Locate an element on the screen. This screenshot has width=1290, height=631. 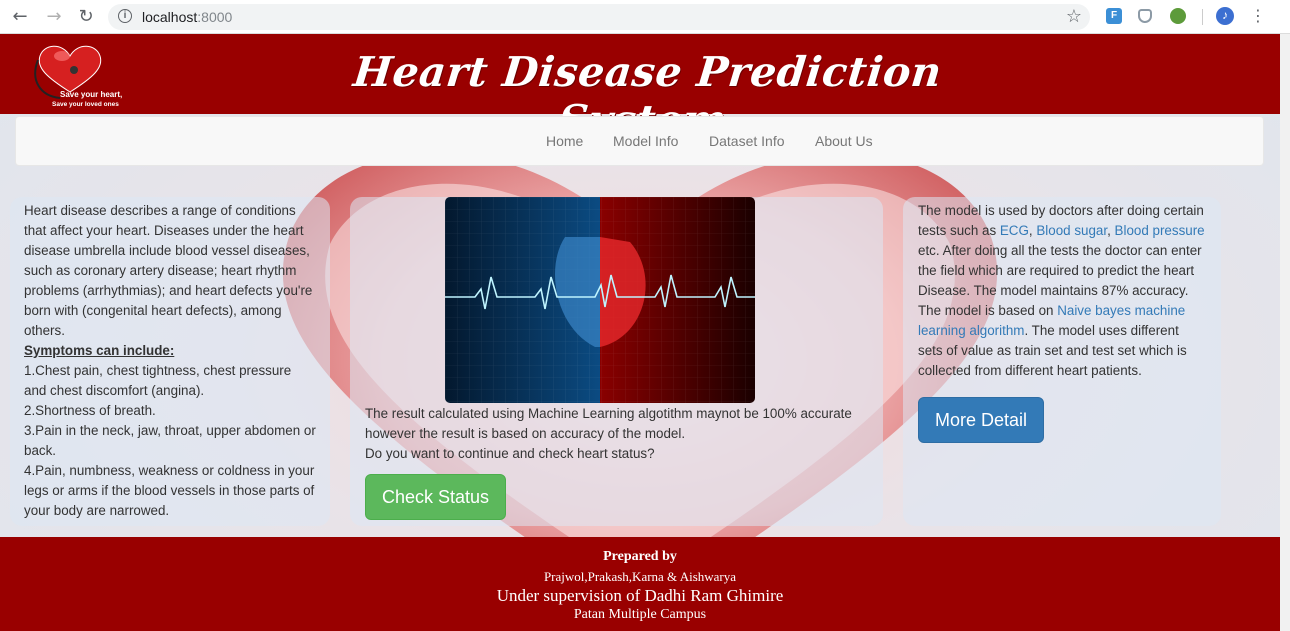
footer-campus: Patan Multiple Campus is located at coordinates (640, 614).